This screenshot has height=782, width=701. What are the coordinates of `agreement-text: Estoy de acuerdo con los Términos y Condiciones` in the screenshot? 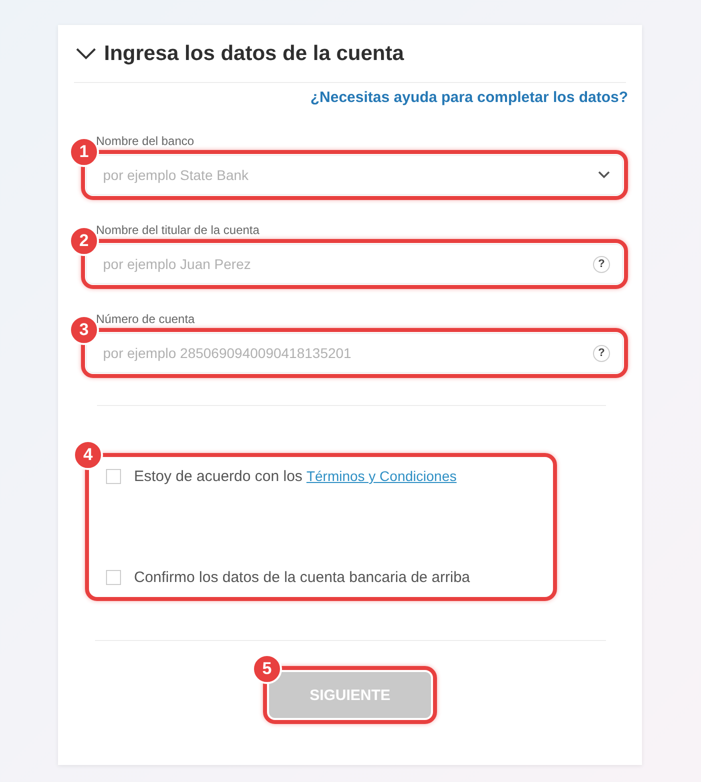 It's located at (295, 476).